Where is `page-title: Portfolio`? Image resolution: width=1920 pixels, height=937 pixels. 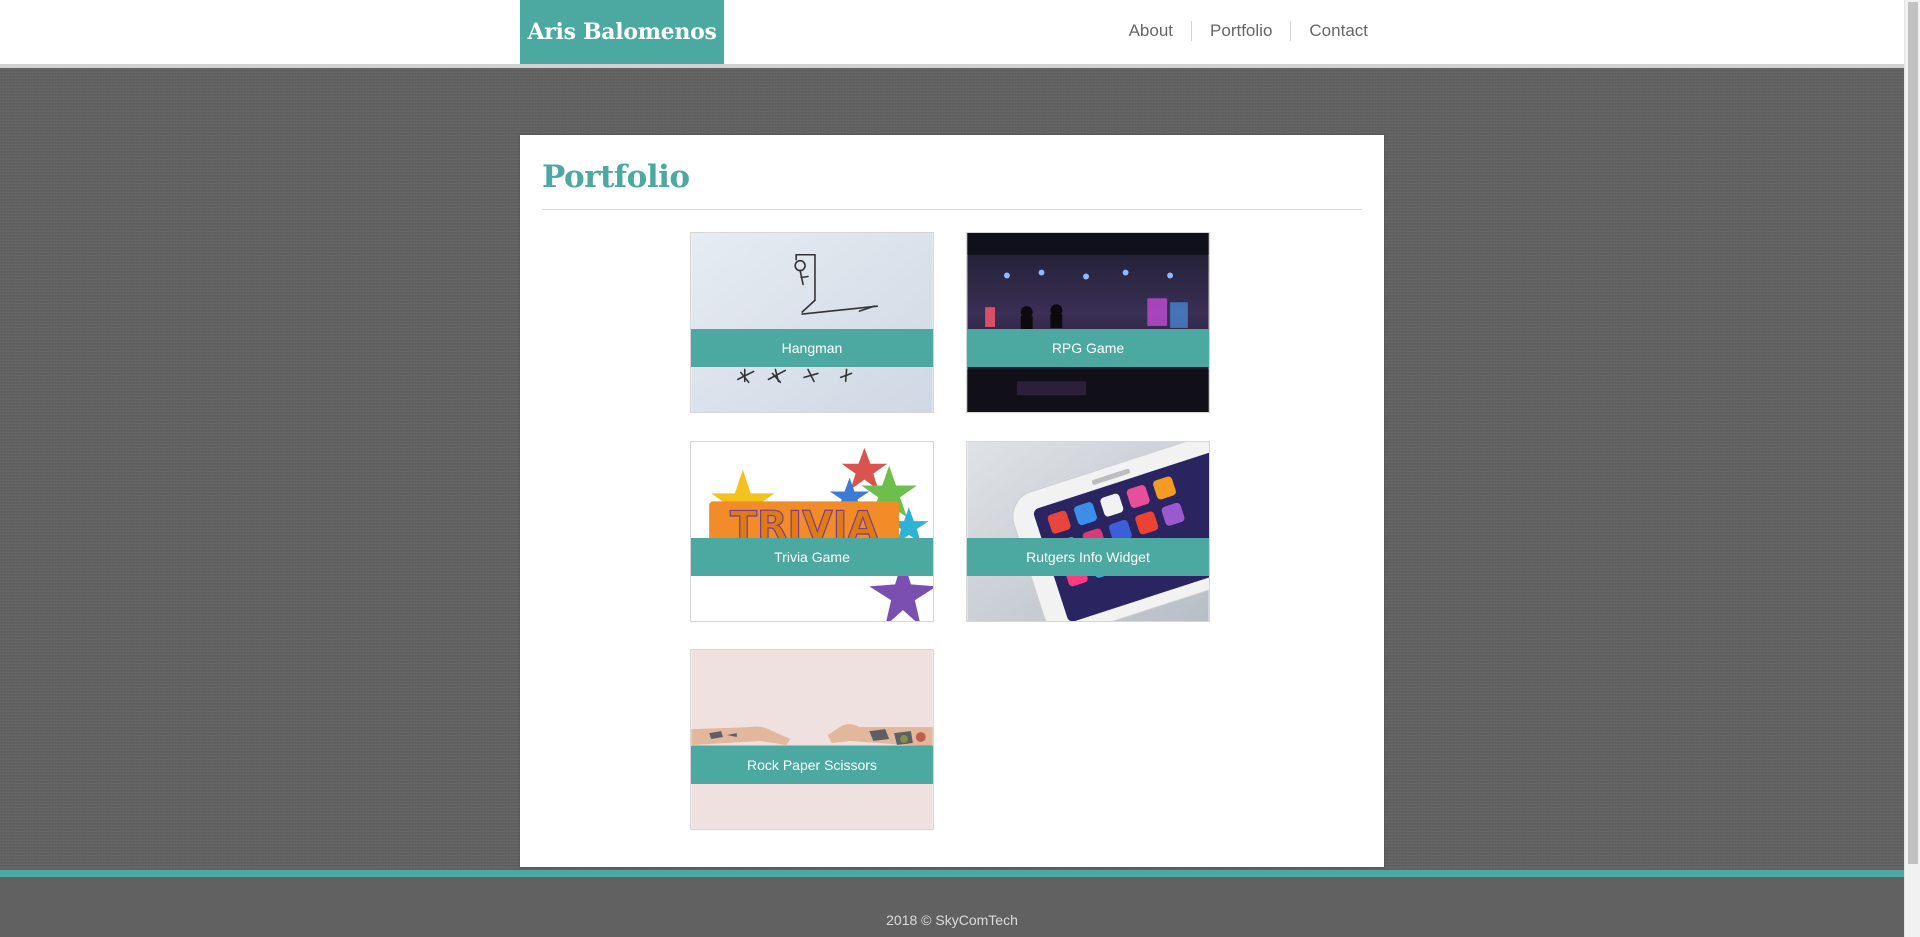
page-title: Portfolio is located at coordinates (616, 177).